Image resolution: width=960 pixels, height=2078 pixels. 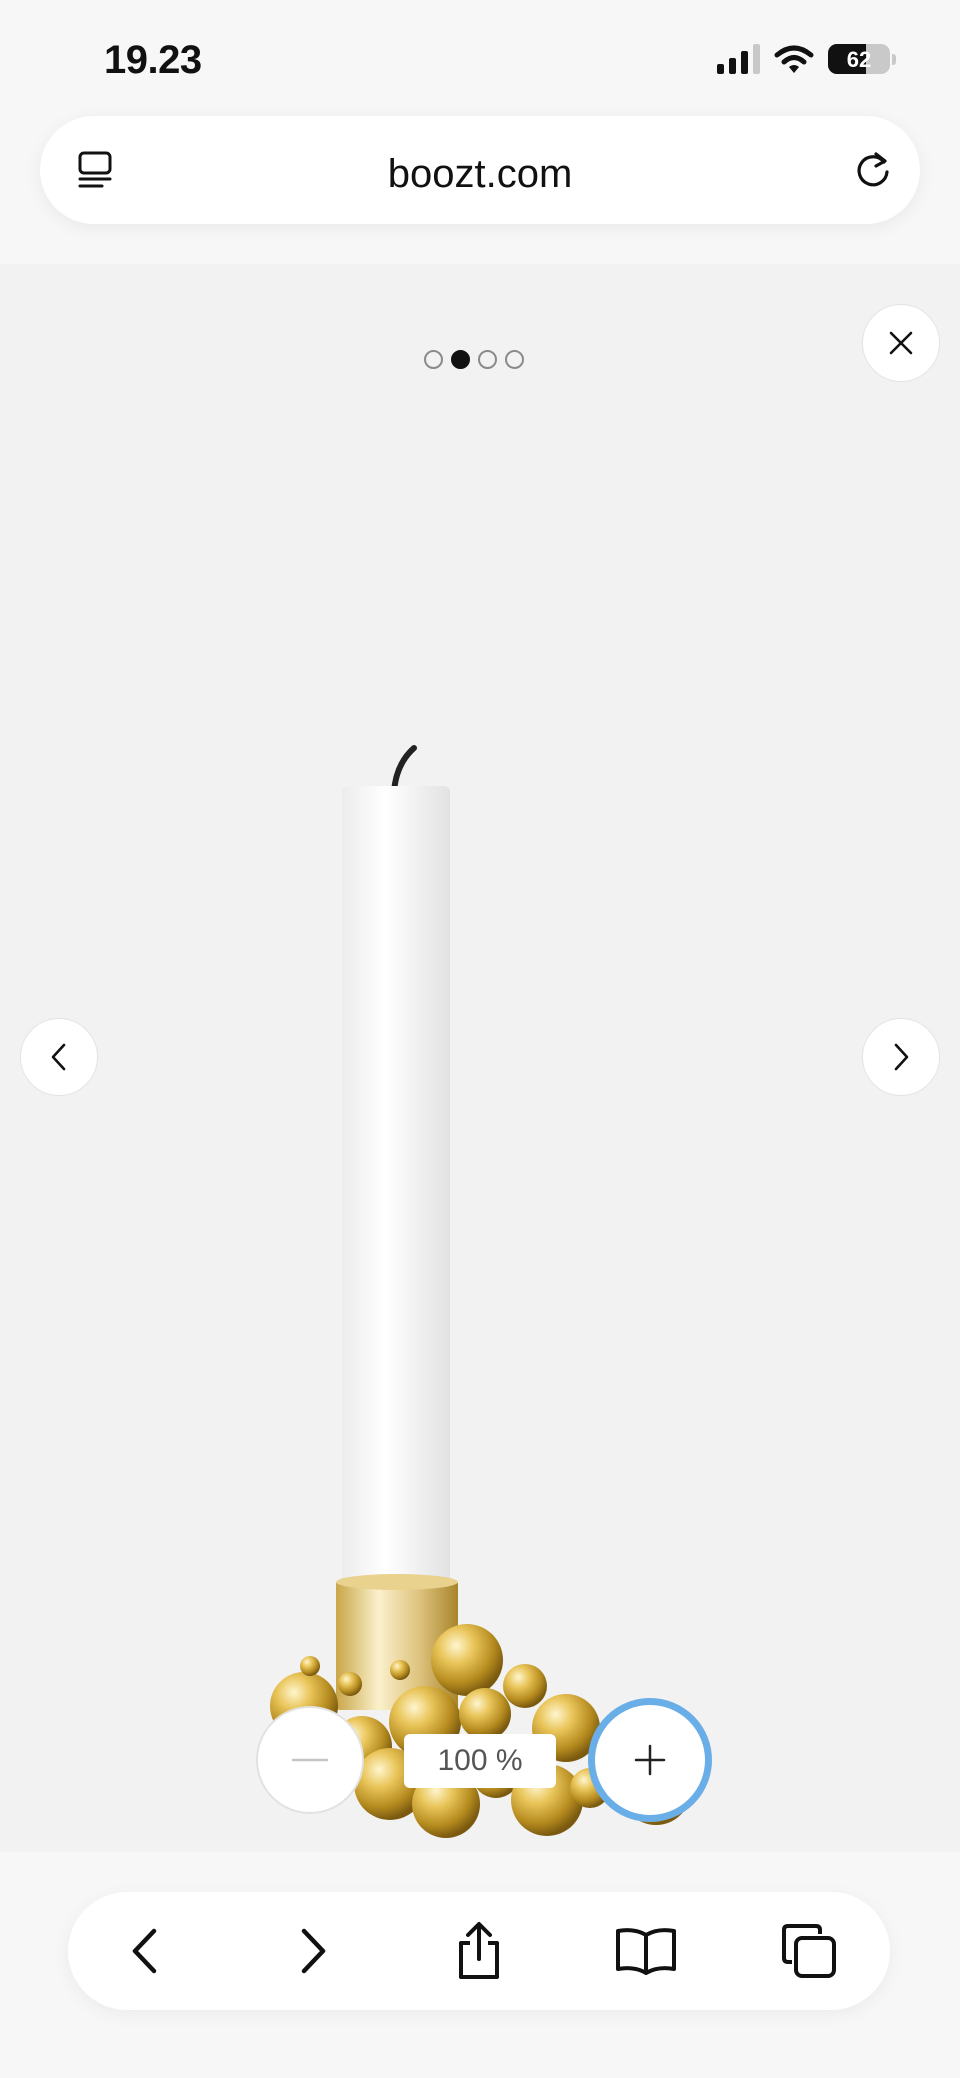 I want to click on battery-icon: 62, so click(x=859, y=59).